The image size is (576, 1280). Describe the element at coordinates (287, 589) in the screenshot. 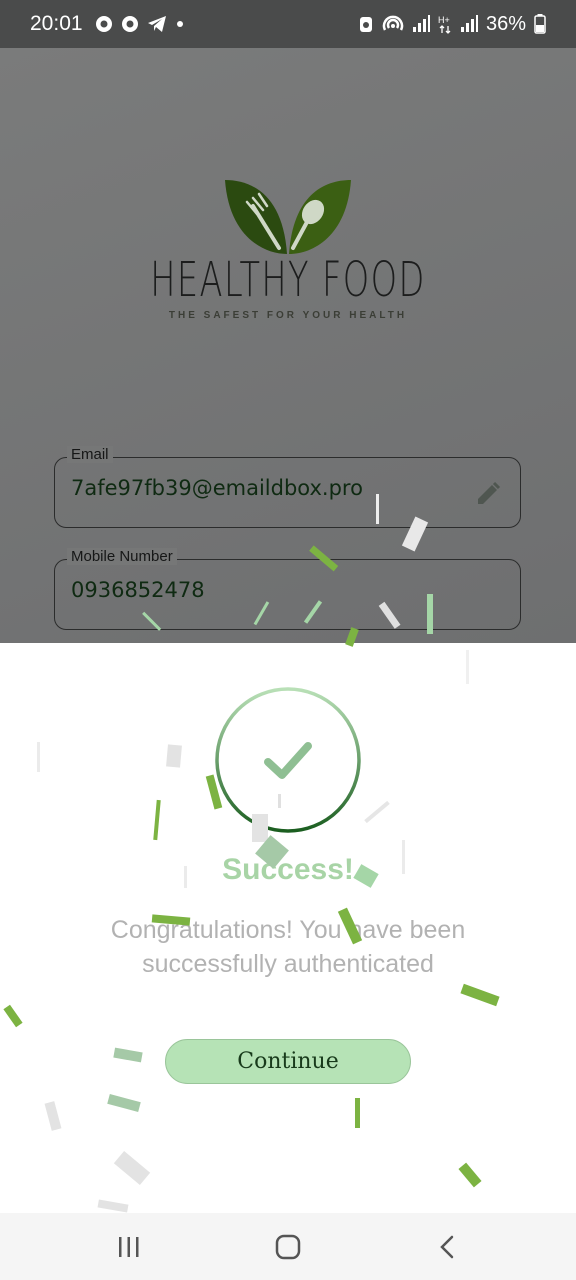

I see `mobile-number-field: Mobile Number 0936852478` at that location.